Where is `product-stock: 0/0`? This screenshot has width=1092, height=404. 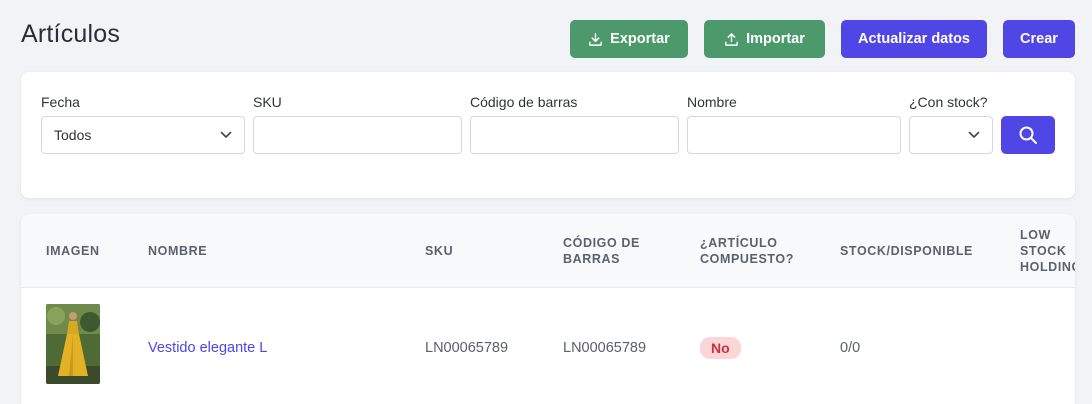 product-stock: 0/0 is located at coordinates (850, 348).